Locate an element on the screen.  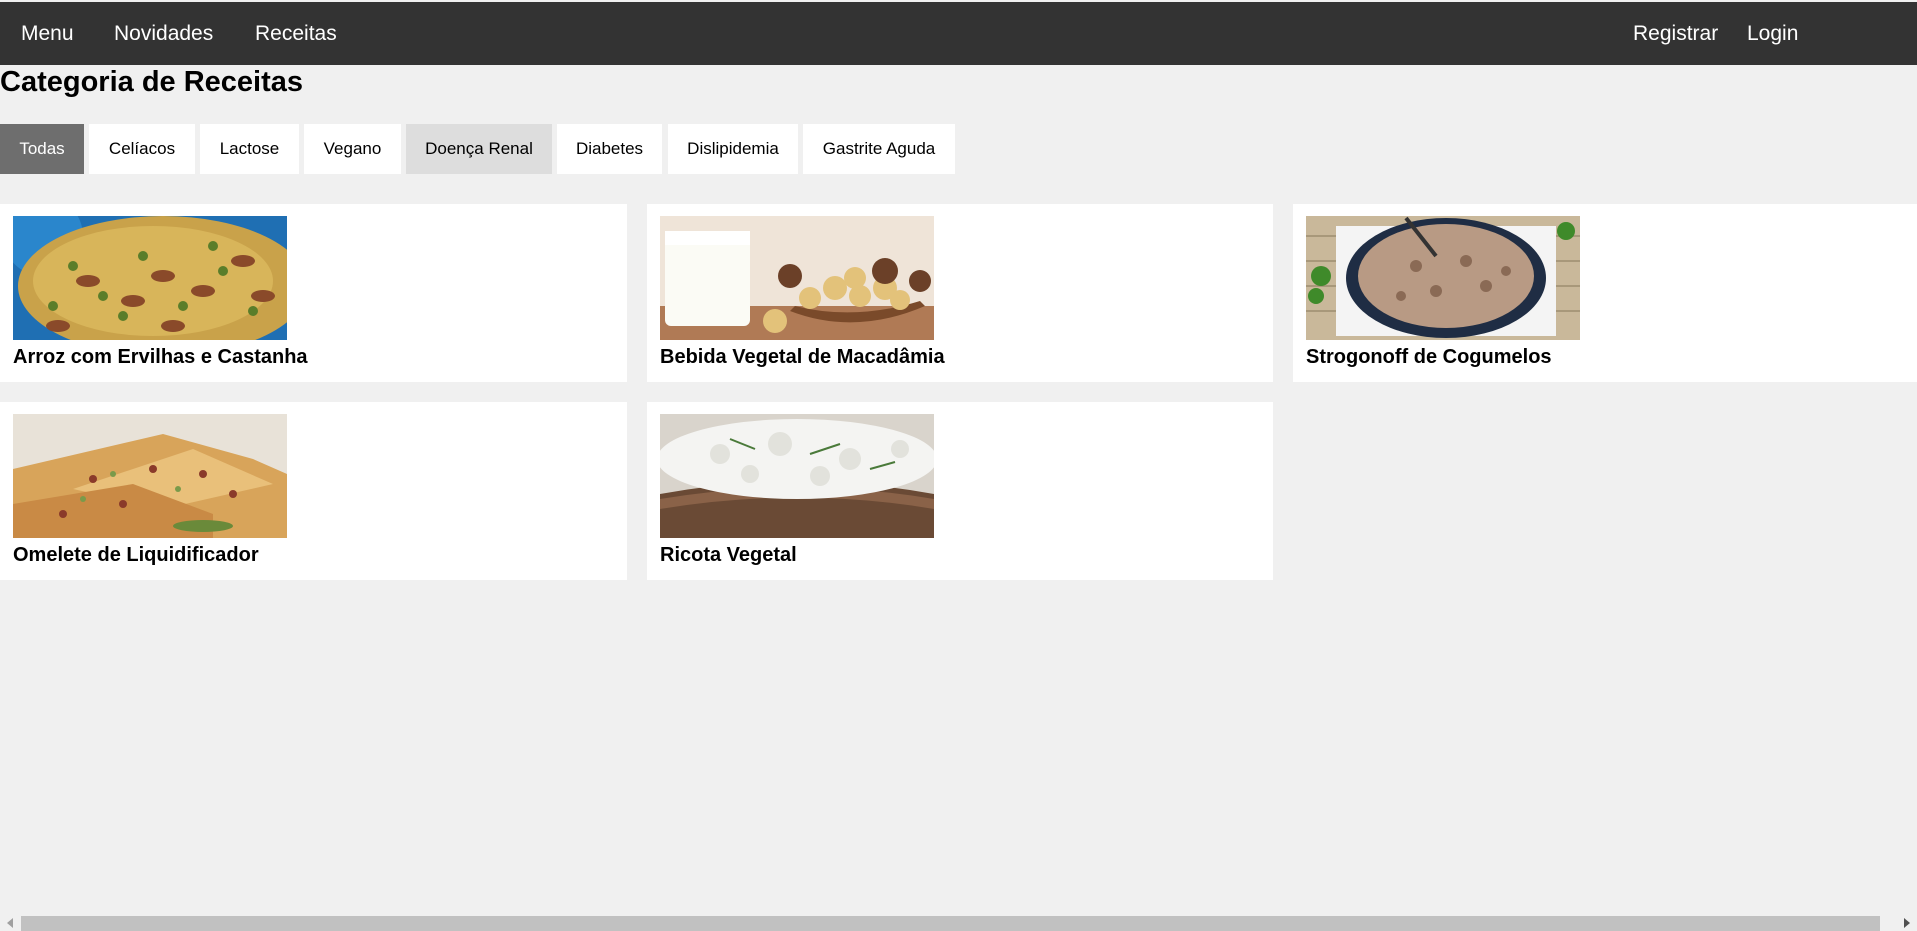
top-navbar: Menu Novidades Receitas Registrar Login is located at coordinates (958, 33).